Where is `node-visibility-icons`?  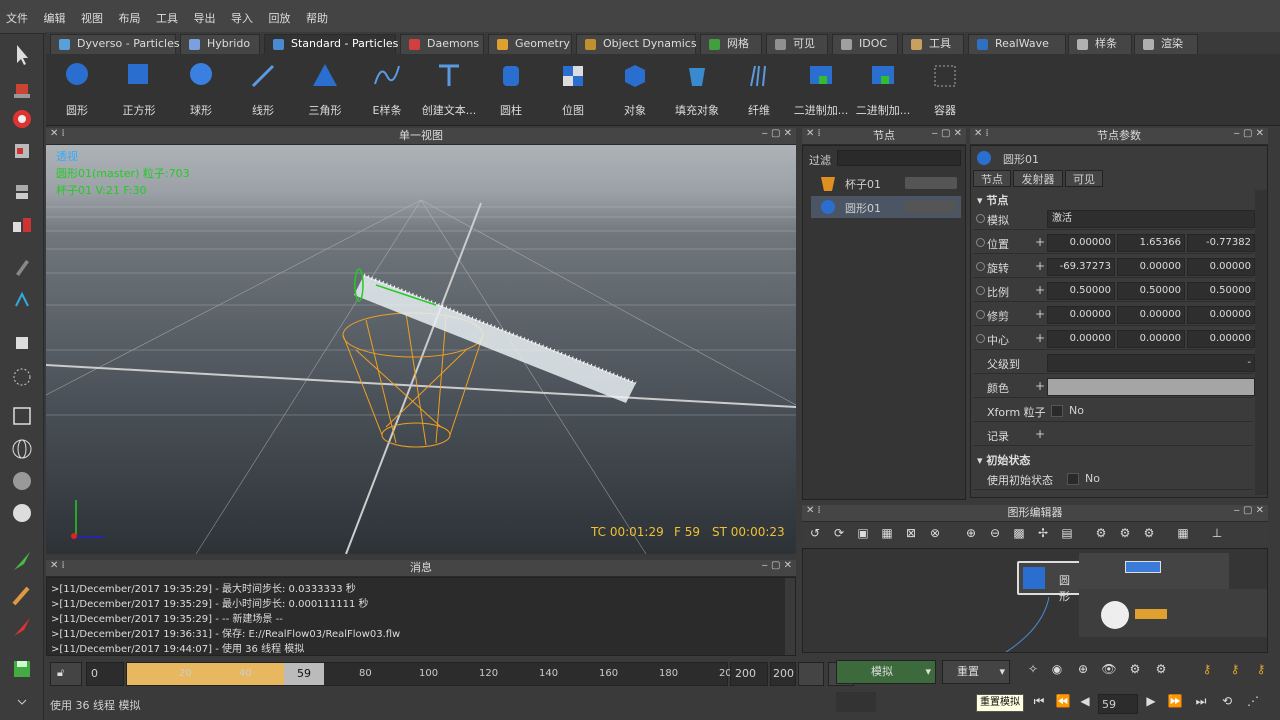 node-visibility-icons is located at coordinates (931, 207).